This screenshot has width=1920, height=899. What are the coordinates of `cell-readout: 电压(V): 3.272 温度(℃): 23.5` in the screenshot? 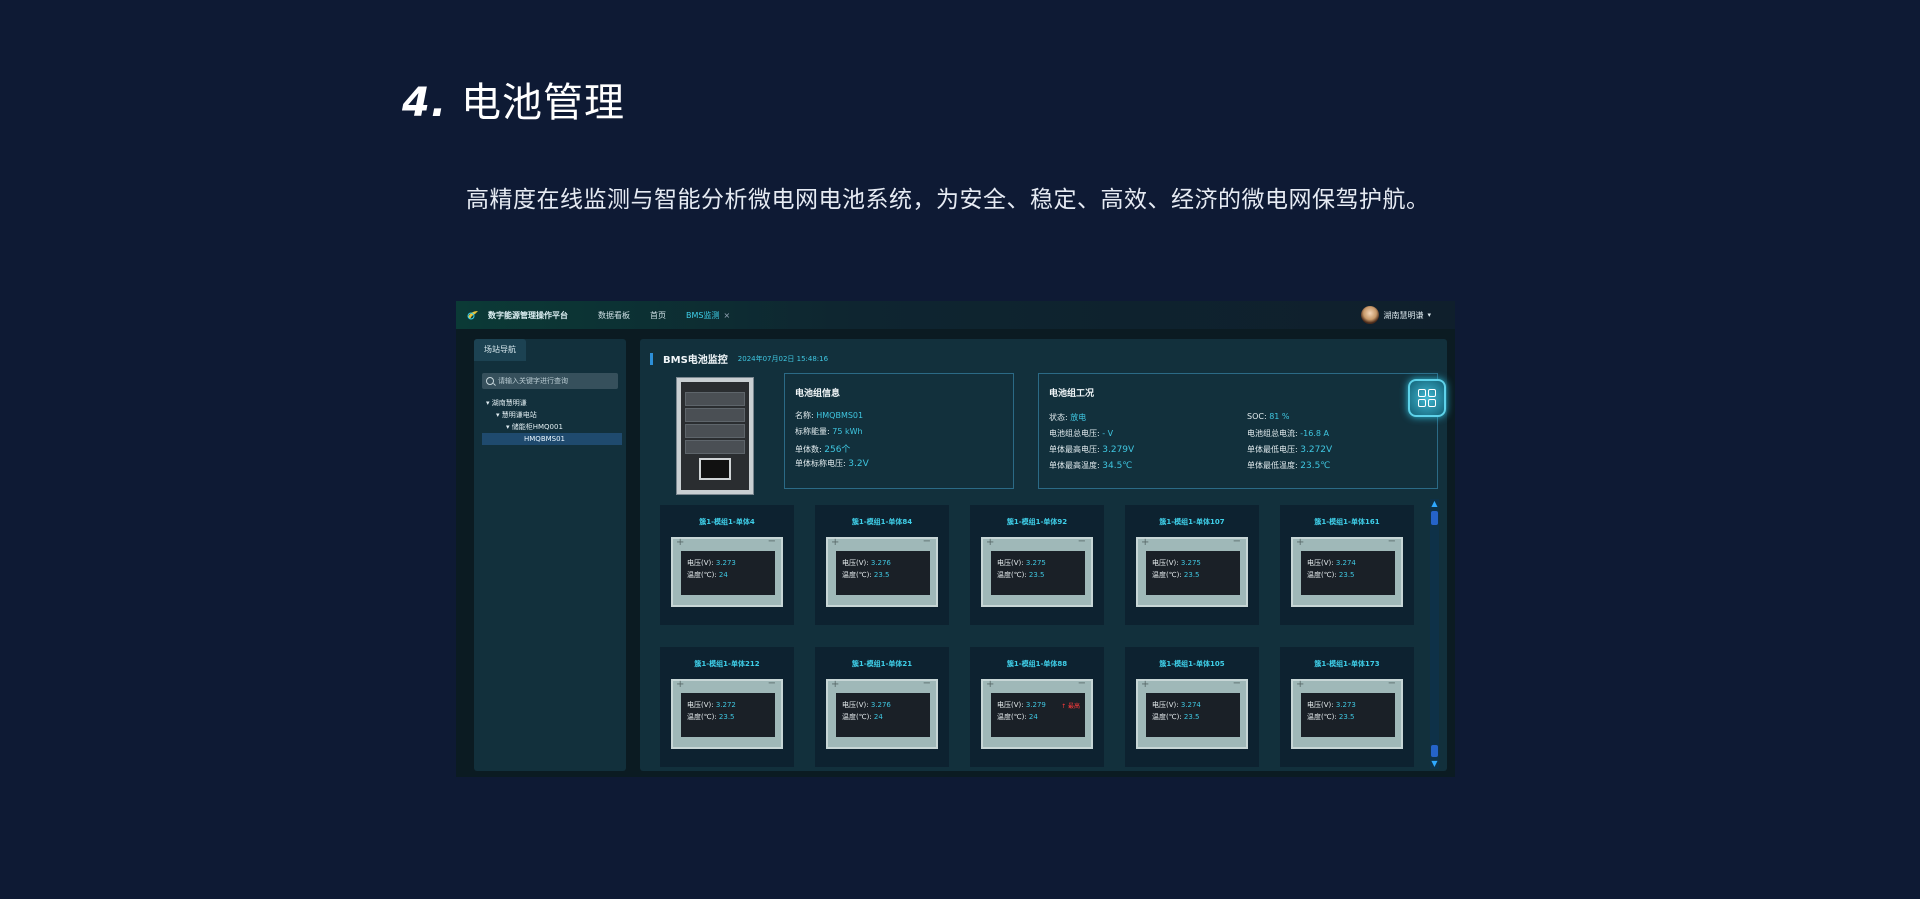 It's located at (728, 715).